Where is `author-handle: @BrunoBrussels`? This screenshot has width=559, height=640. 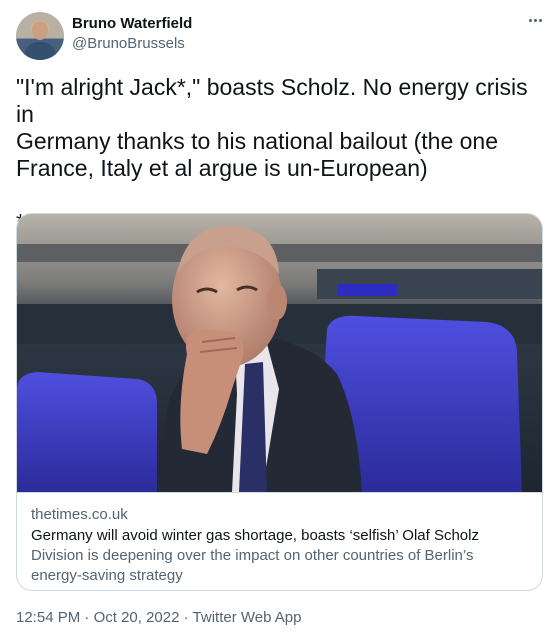 author-handle: @BrunoBrussels is located at coordinates (128, 44).